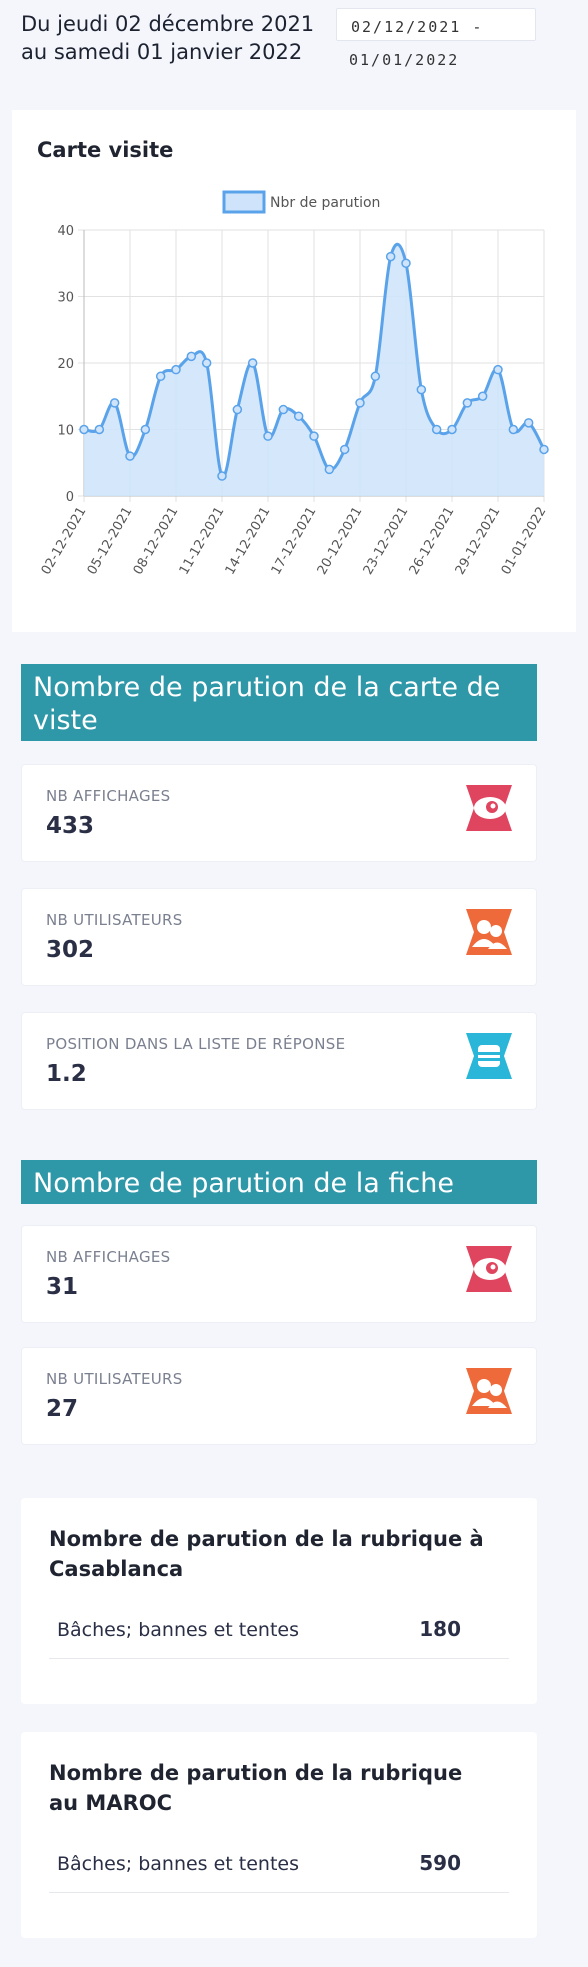 This screenshot has height=1967, width=588. What do you see at coordinates (65, 231) in the screenshot?
I see `y-tick-label: 40` at bounding box center [65, 231].